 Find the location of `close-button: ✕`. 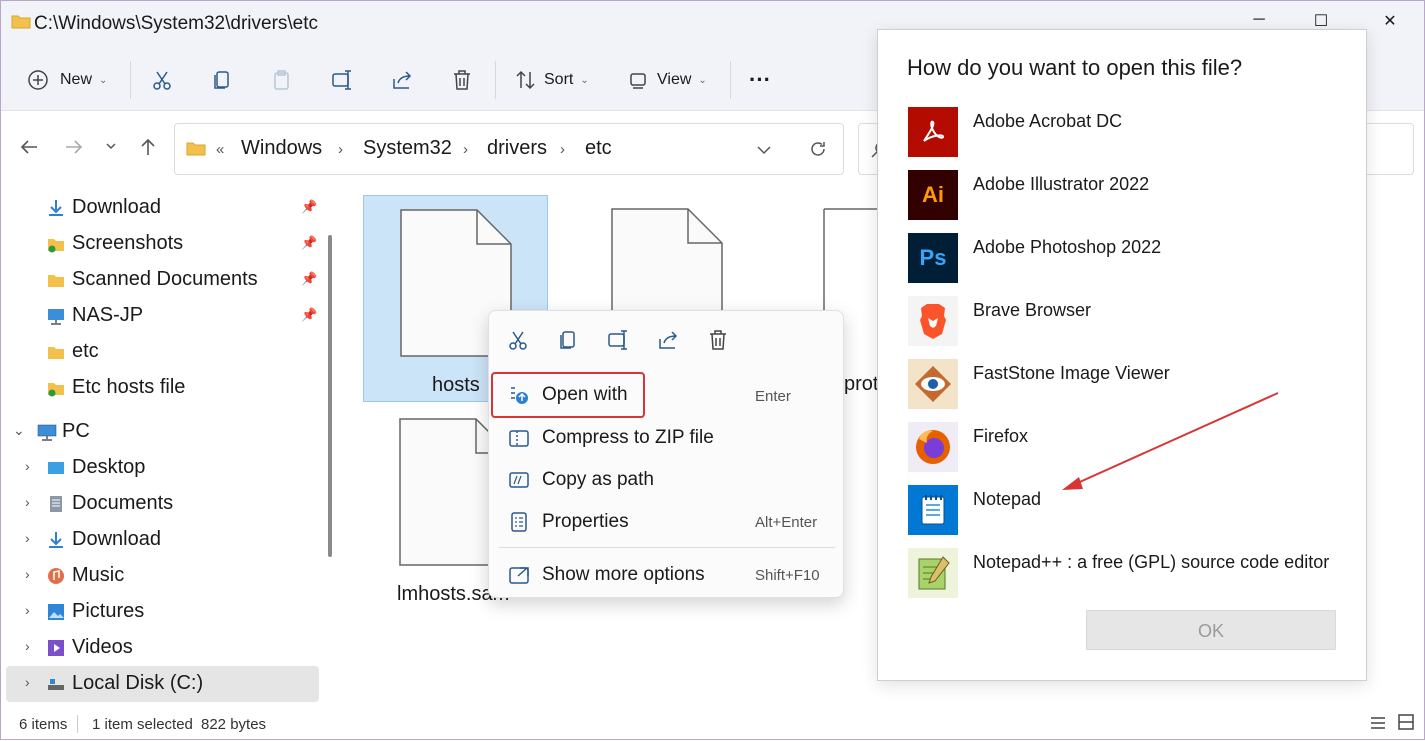

close-button: ✕ is located at coordinates (1390, 24).